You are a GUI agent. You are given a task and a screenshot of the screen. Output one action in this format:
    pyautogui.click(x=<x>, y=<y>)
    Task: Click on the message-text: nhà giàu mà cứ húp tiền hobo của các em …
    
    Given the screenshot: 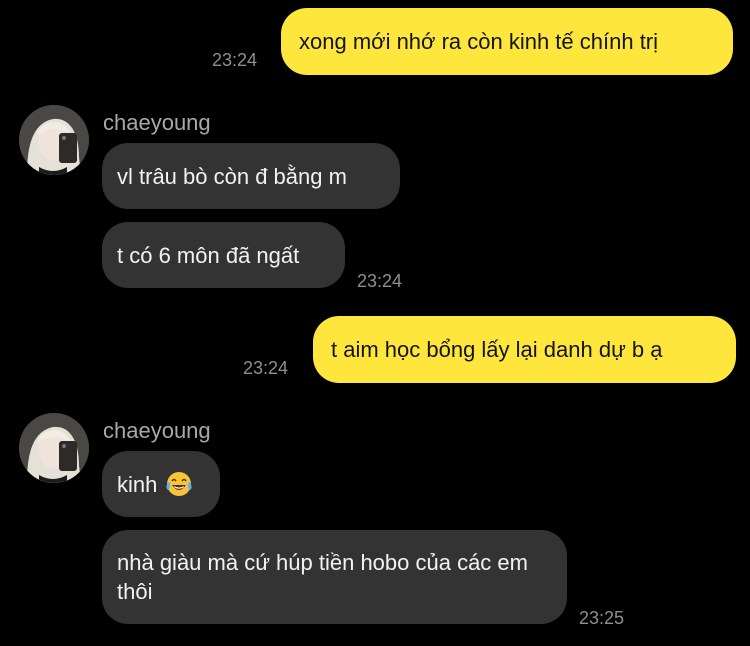 What is the action you would take?
    pyautogui.click(x=322, y=577)
    